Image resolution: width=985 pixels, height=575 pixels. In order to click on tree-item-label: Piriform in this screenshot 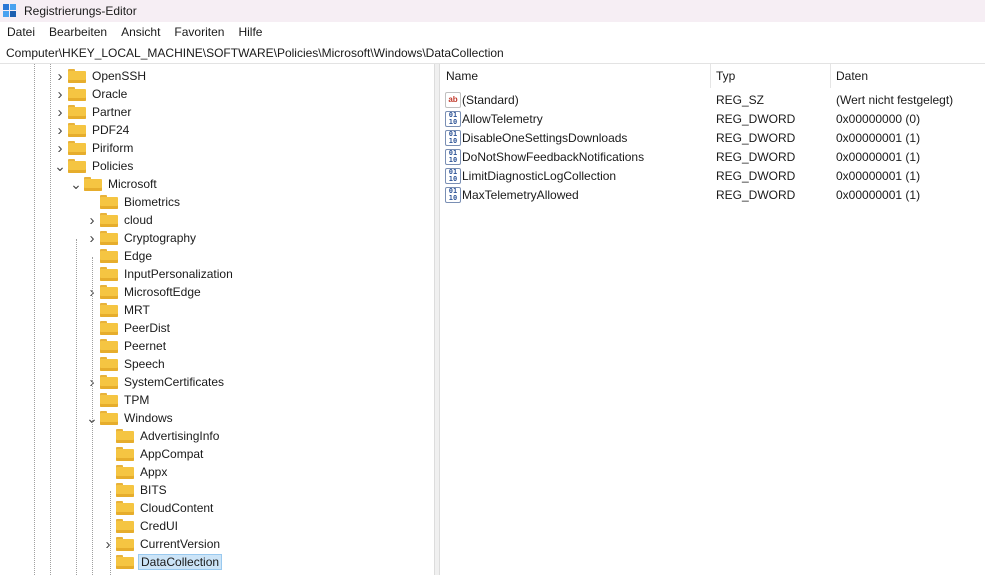, I will do `click(113, 148)`.